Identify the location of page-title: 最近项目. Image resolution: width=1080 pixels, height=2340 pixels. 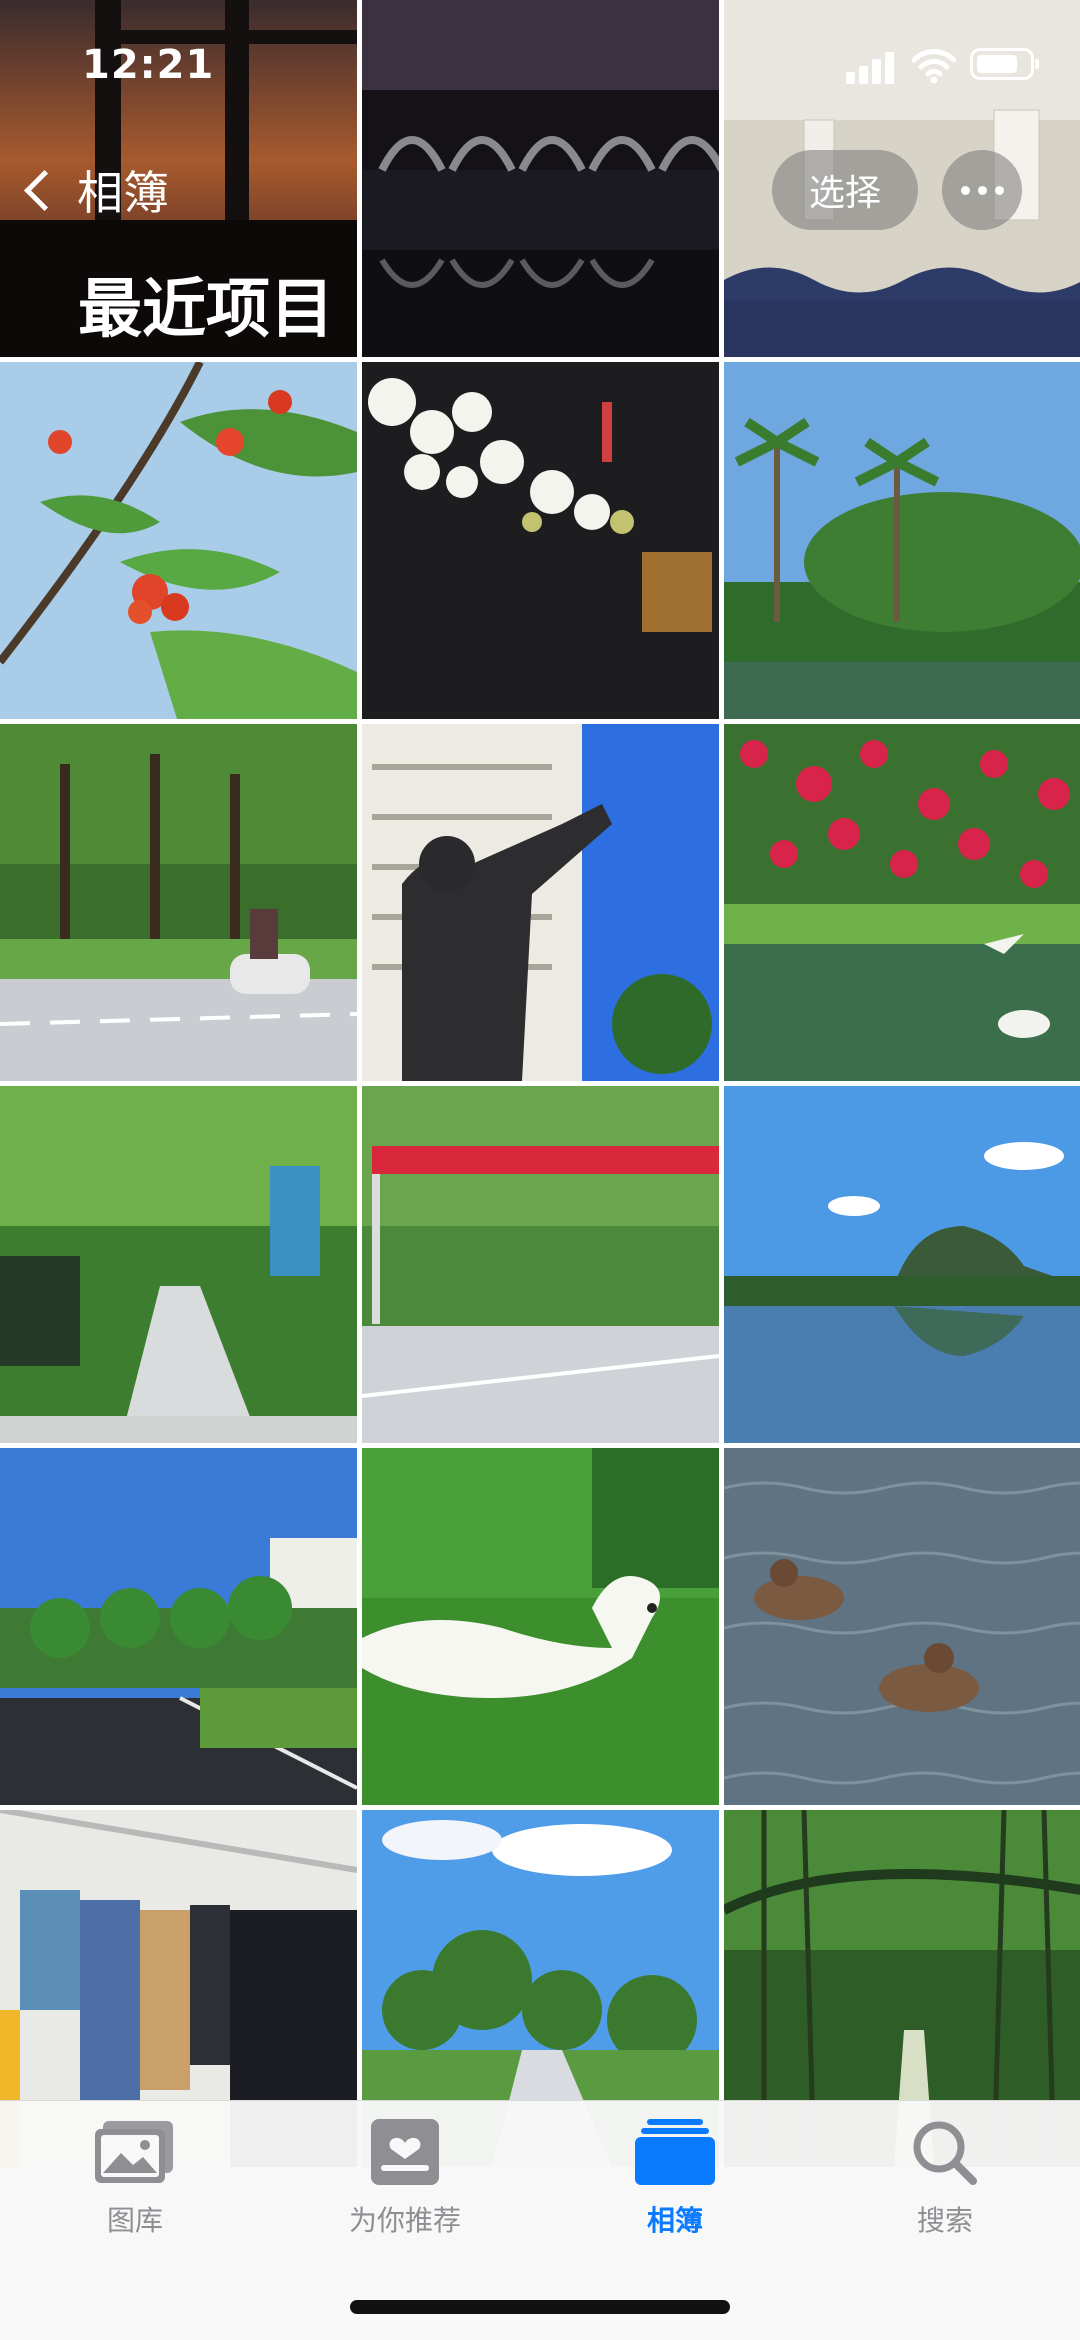
(206, 310).